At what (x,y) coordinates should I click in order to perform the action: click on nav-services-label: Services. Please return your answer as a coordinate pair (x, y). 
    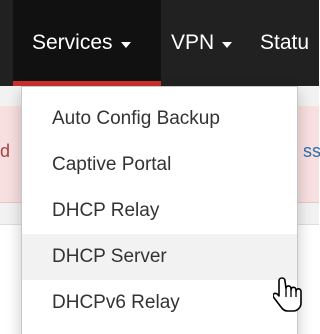
    Looking at the image, I should click on (72, 42).